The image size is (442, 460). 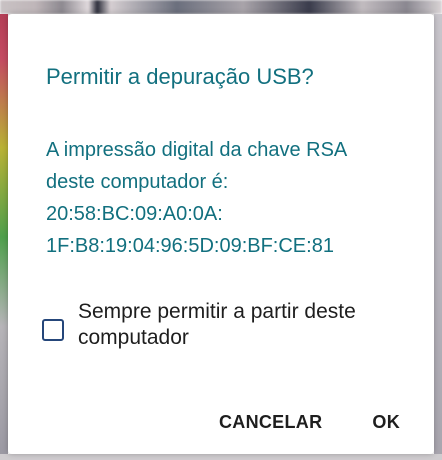 What do you see at coordinates (386, 422) in the screenshot?
I see `ok-button: OK` at bounding box center [386, 422].